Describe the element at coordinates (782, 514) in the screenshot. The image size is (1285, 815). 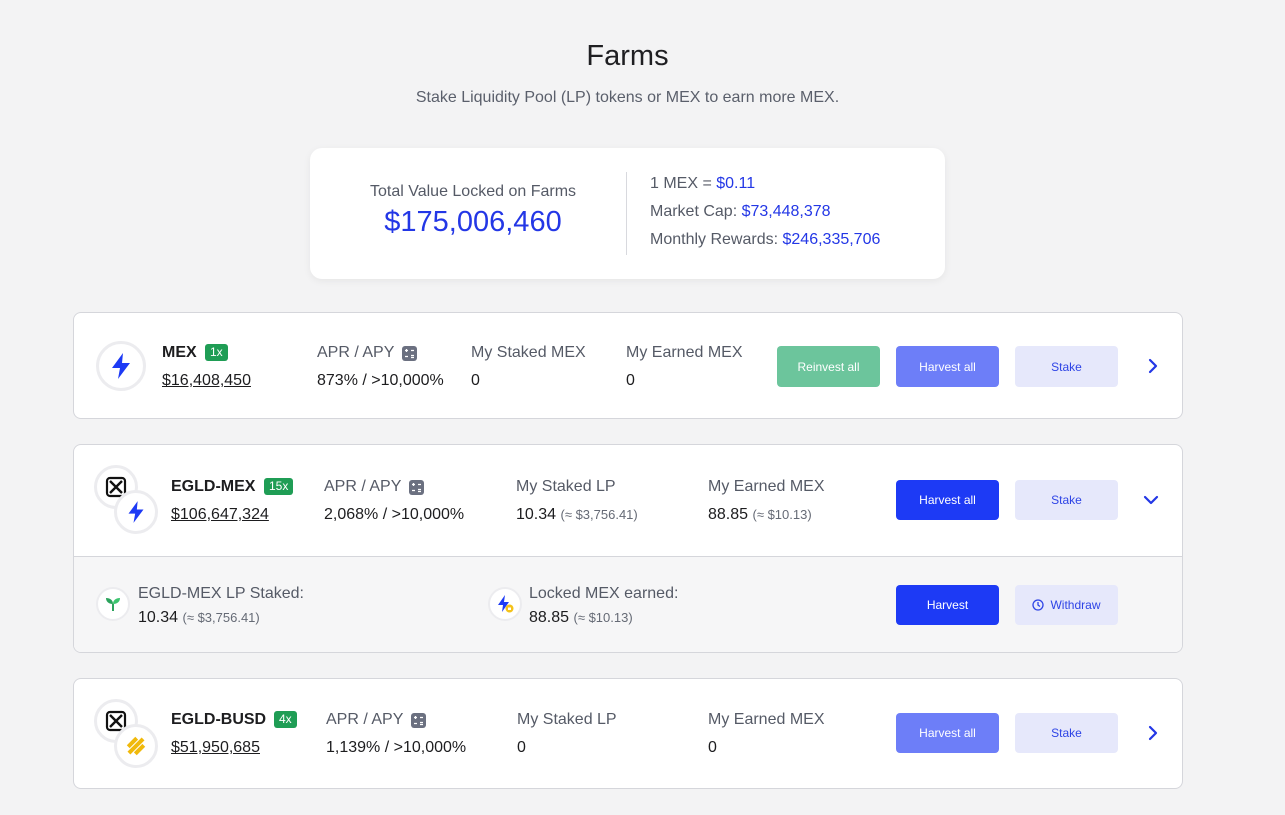
I see `earned-approx: (≈ $10.13)` at that location.